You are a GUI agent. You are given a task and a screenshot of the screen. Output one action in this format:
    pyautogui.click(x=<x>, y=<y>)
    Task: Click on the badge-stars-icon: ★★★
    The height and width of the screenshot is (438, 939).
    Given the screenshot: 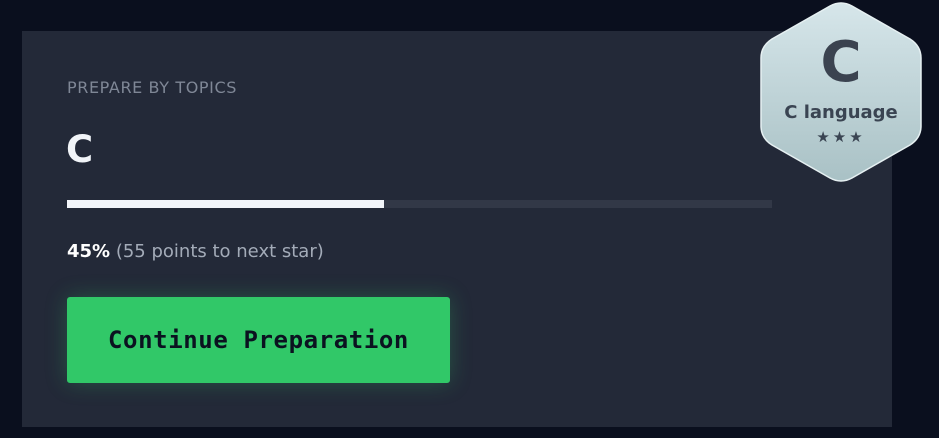 What is the action you would take?
    pyautogui.click(x=841, y=137)
    